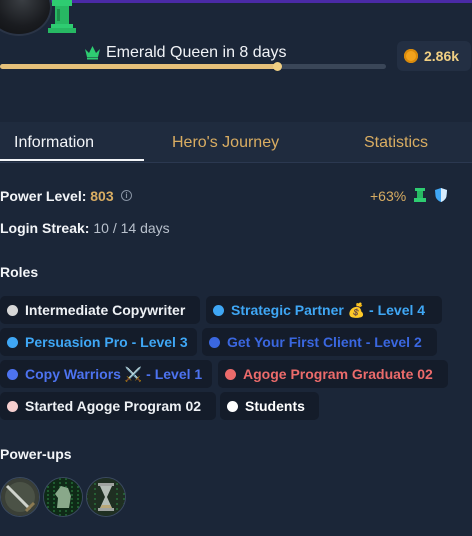  I want to click on rook-small-icon, so click(420, 195).